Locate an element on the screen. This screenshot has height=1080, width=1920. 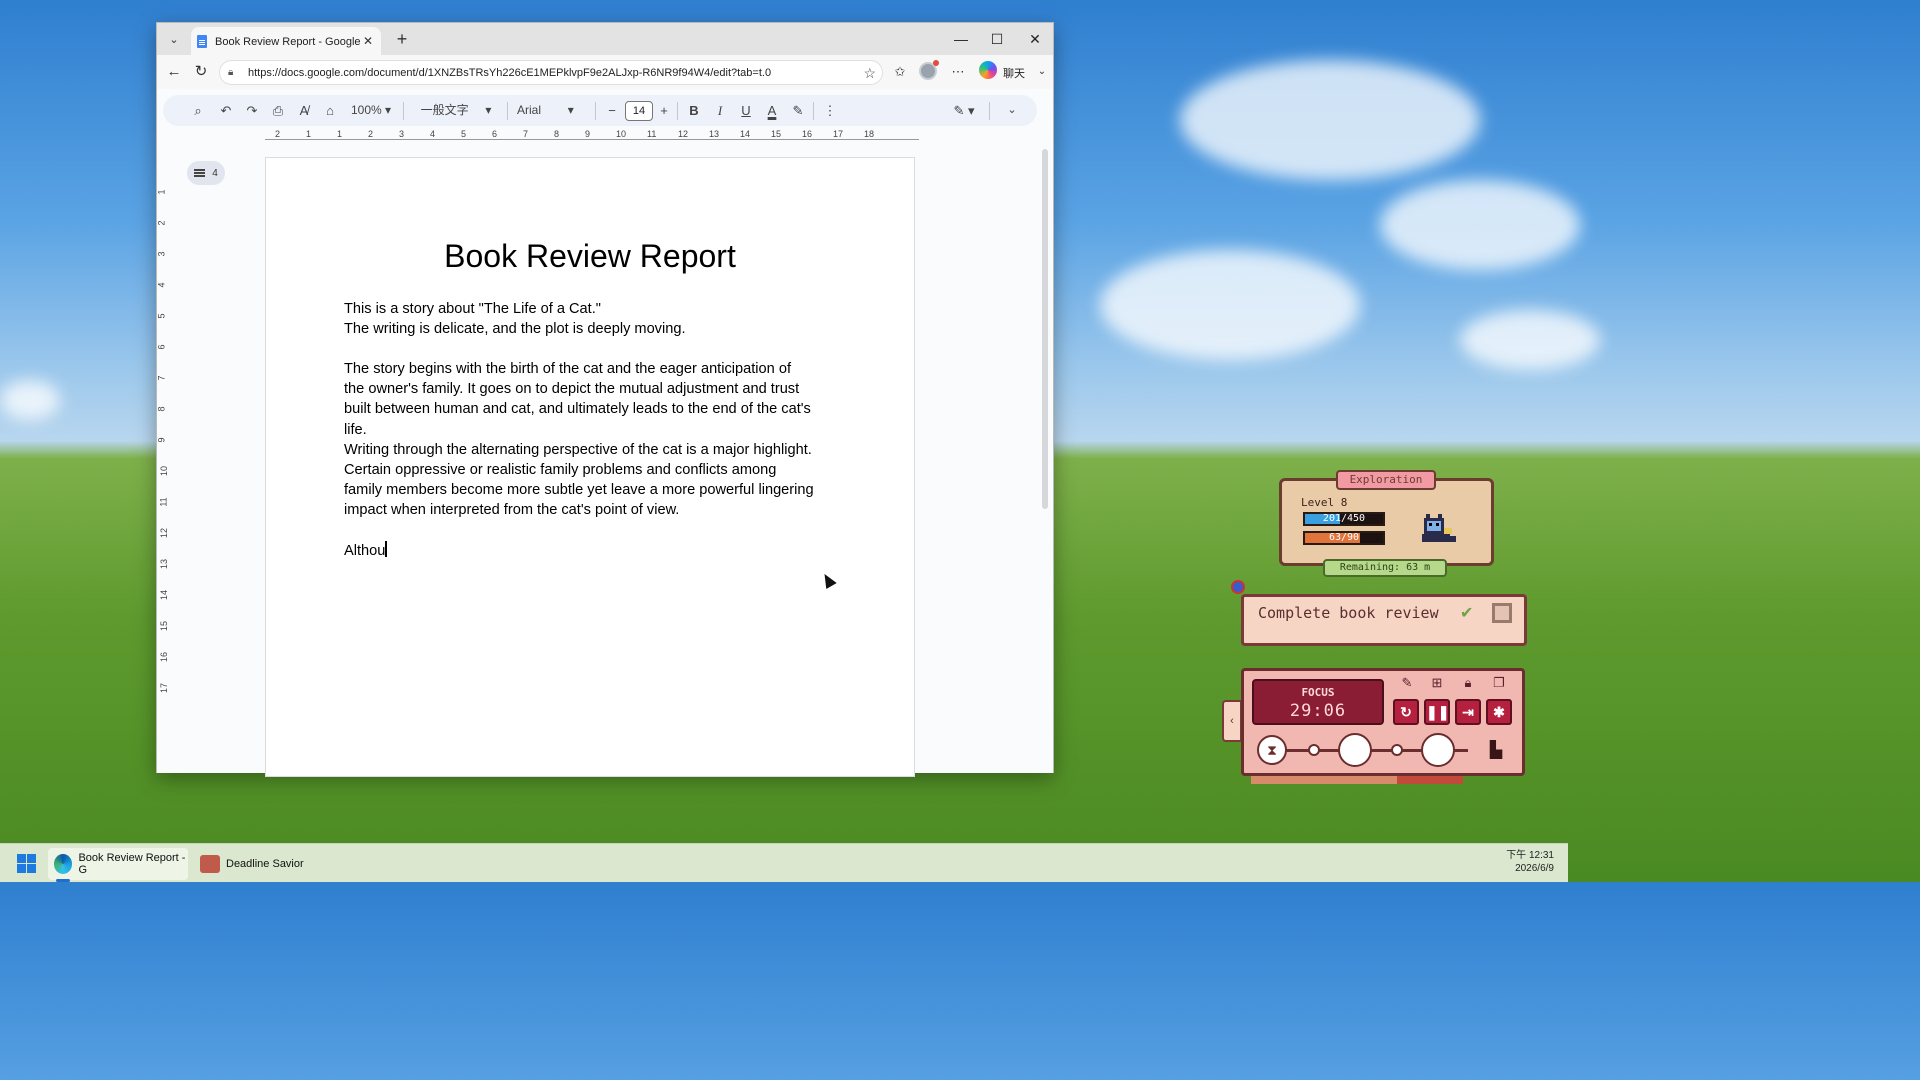
hourglass-icon: ⧗ is located at coordinates (1272, 750).